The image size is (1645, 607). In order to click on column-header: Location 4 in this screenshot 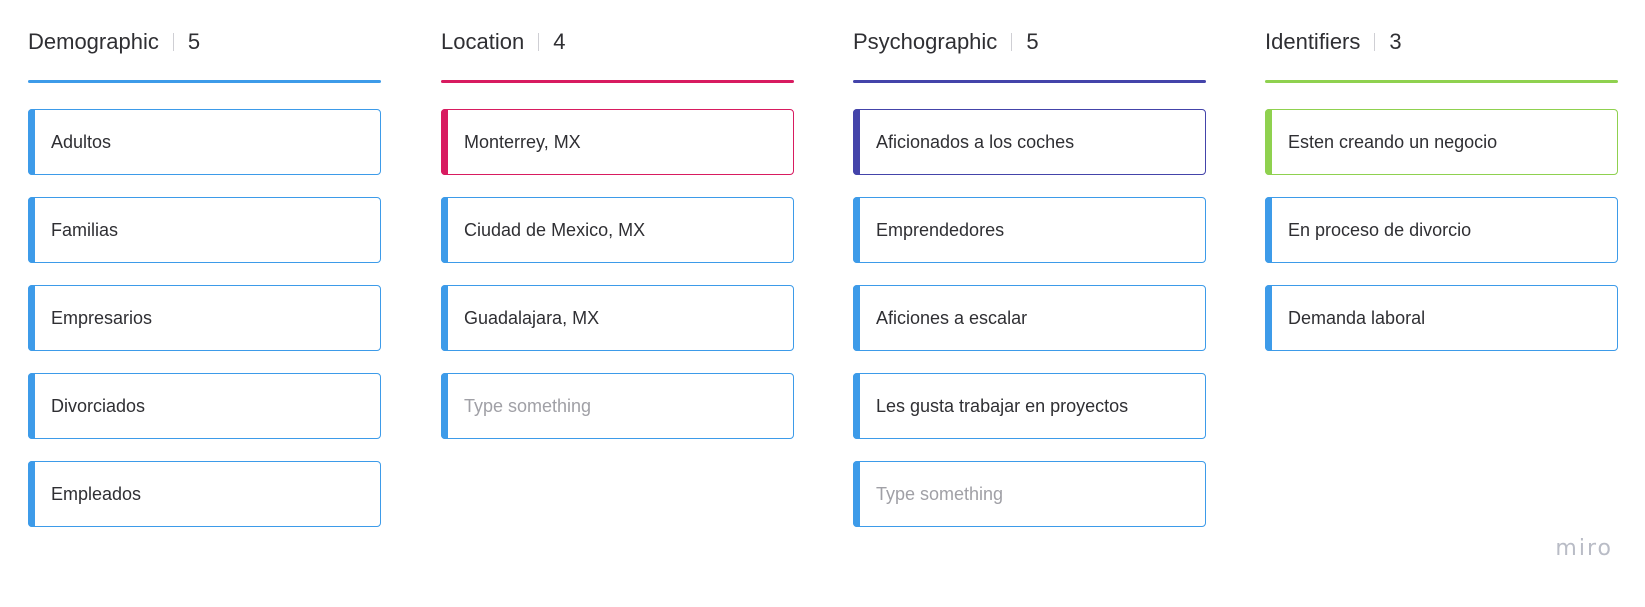, I will do `click(617, 42)`.